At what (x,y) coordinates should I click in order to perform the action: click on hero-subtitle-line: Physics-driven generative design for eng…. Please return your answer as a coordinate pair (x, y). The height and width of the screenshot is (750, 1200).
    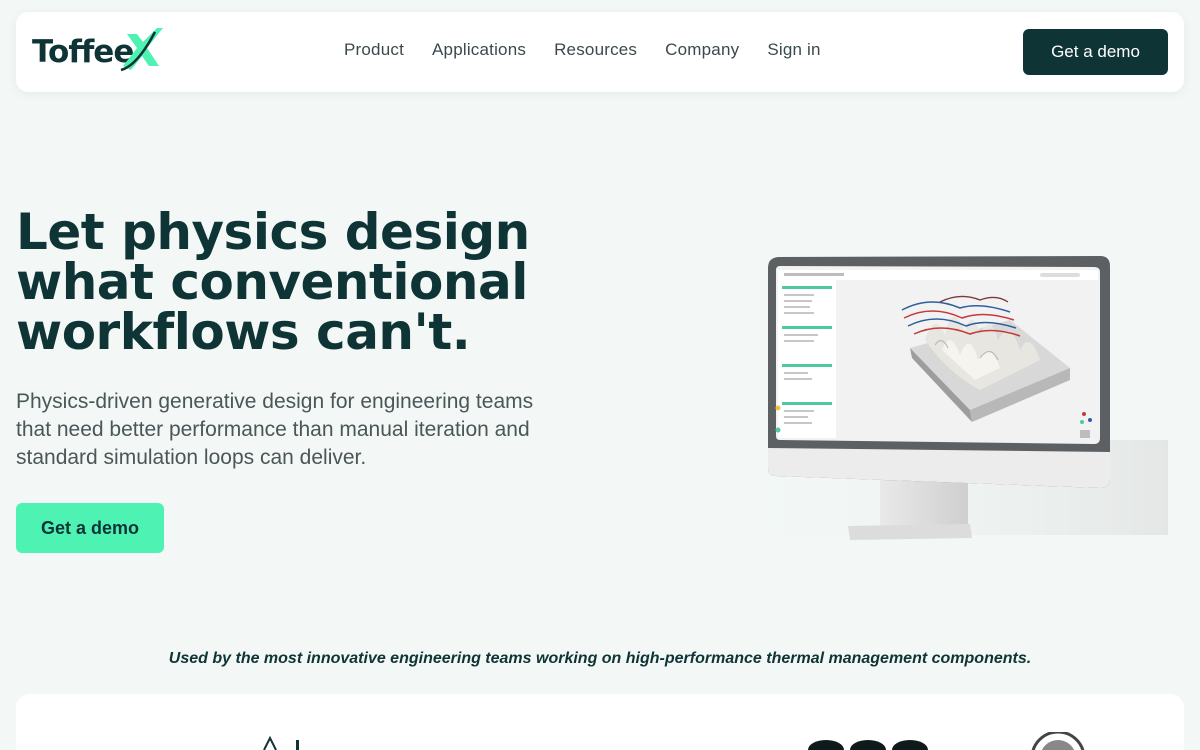
    Looking at the image, I should click on (275, 401).